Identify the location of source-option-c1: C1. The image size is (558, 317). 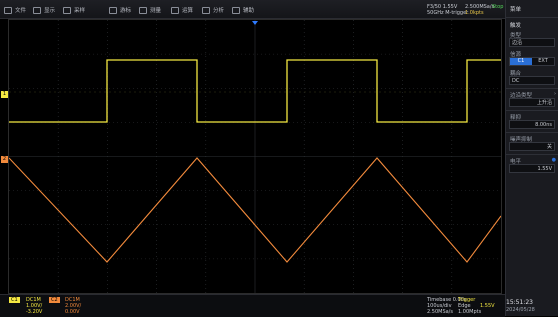
(521, 61).